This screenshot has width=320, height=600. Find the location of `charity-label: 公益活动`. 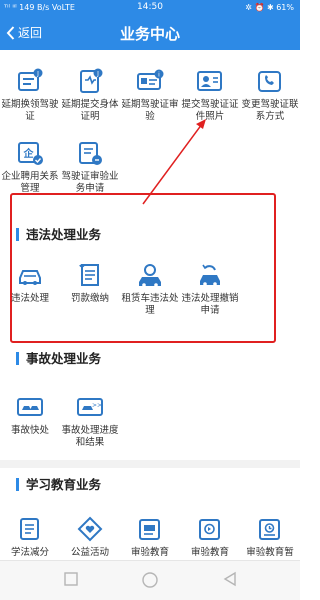

charity-label: 公益活动 is located at coordinates (89, 552).